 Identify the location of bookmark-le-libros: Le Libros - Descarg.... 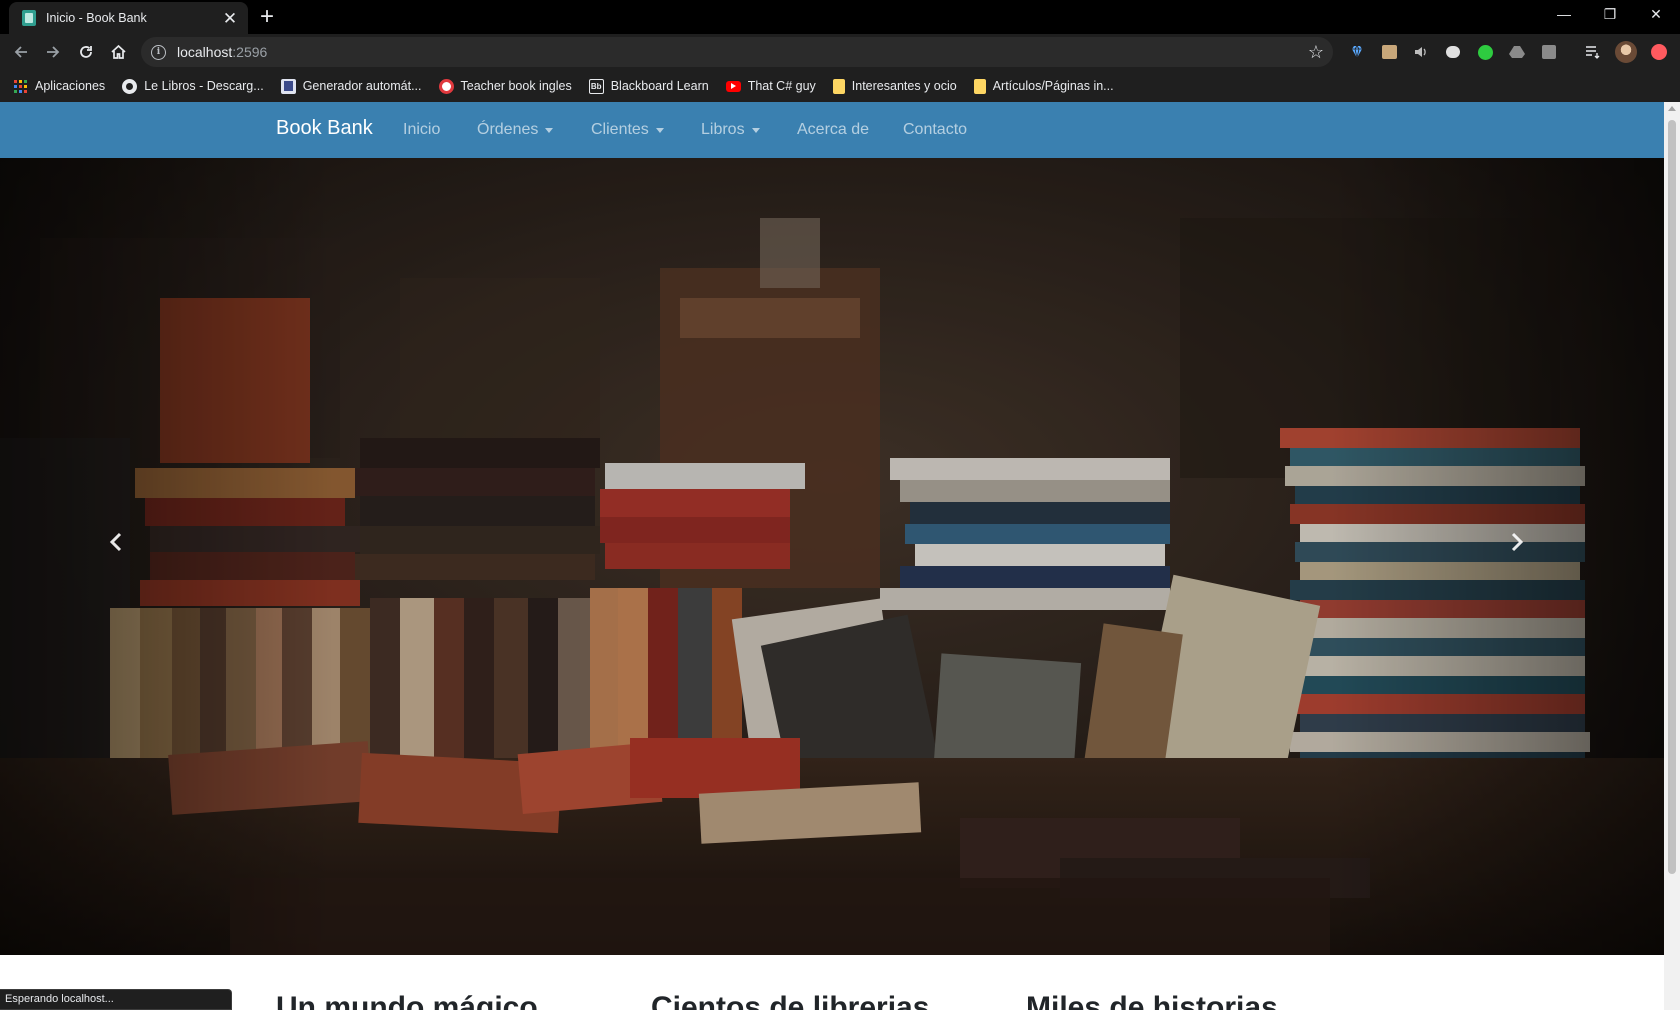
(193, 86).